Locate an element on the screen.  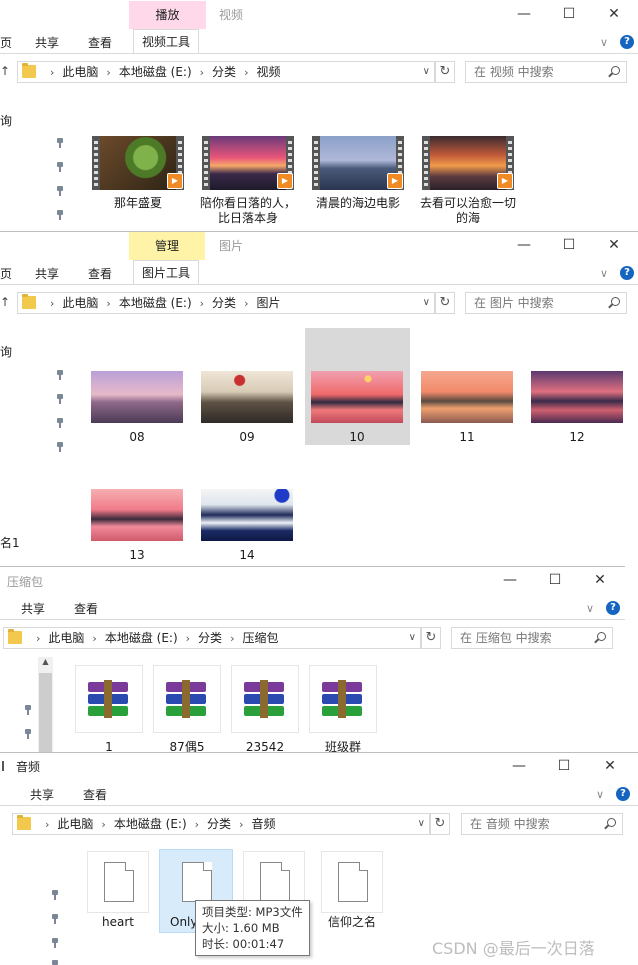
crumb-folder: 压缩包 is located at coordinates (260, 638).